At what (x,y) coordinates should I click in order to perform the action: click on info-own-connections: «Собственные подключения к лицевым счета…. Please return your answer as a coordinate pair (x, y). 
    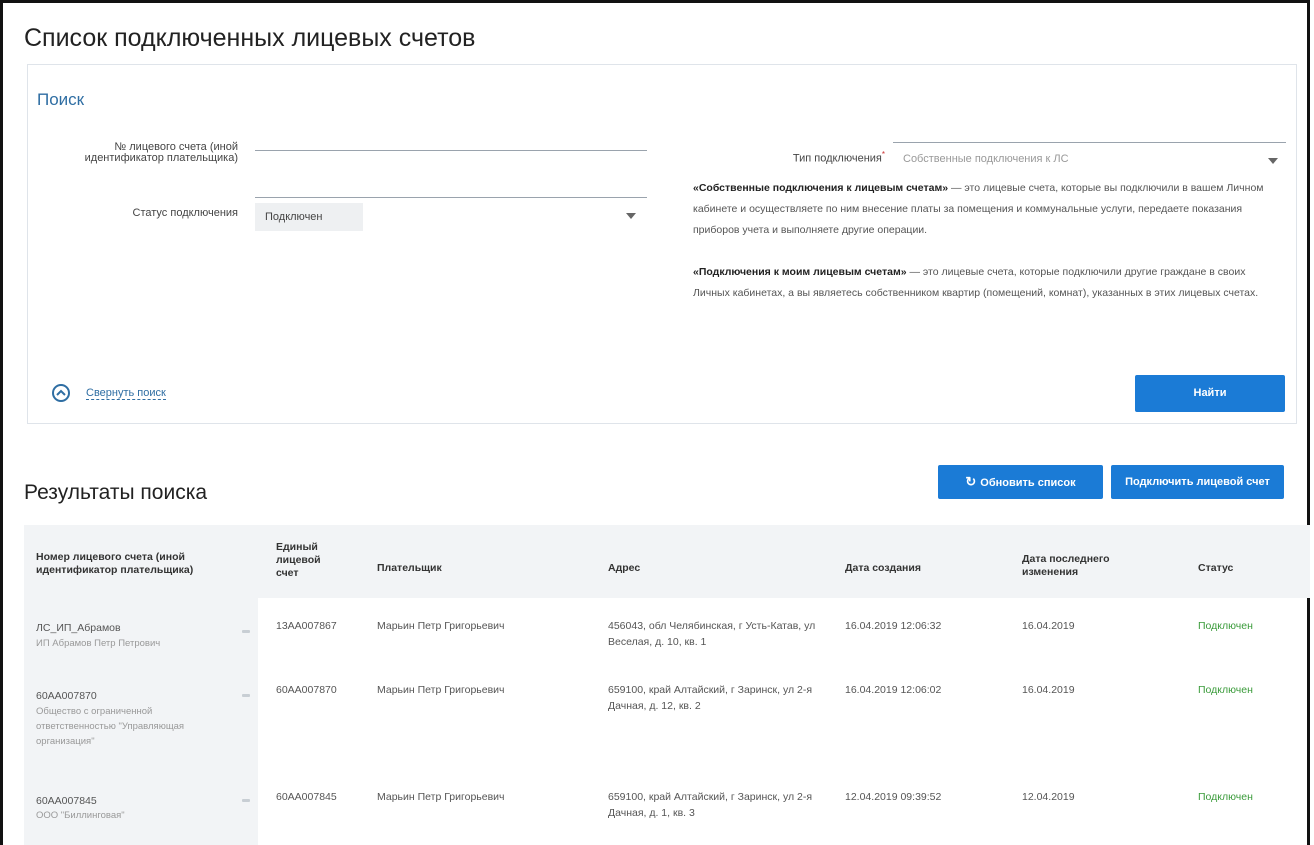
    Looking at the image, I should click on (978, 209).